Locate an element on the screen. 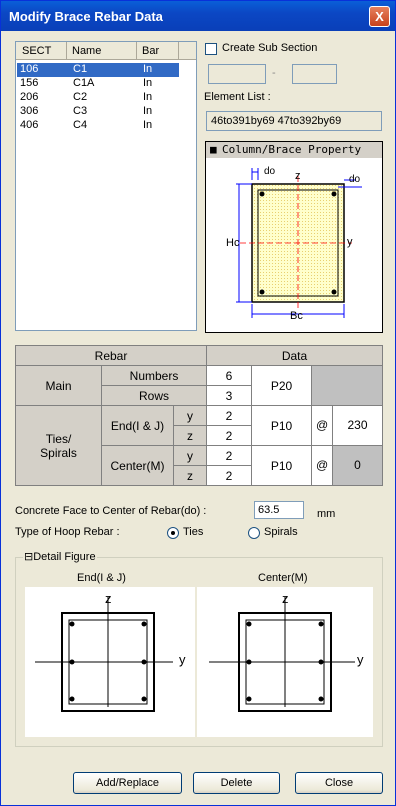 This screenshot has height=806, width=396. center-figure-title: Center(M) is located at coordinates (283, 578).